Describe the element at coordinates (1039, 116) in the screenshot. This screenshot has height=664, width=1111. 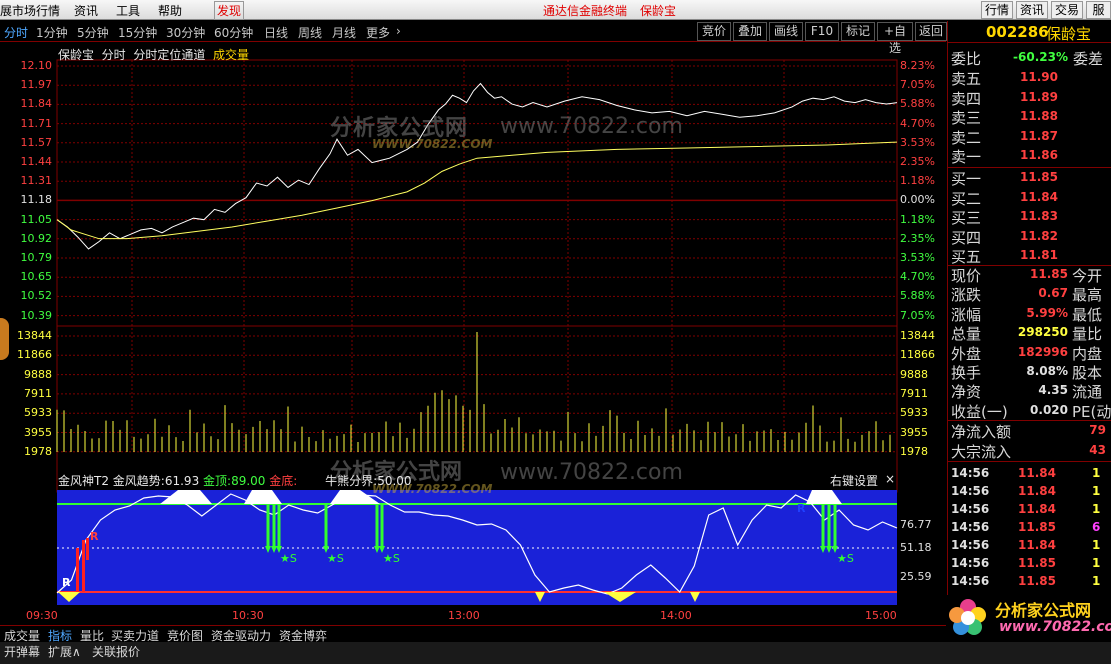
I see `sell-level-price: 11.88` at that location.